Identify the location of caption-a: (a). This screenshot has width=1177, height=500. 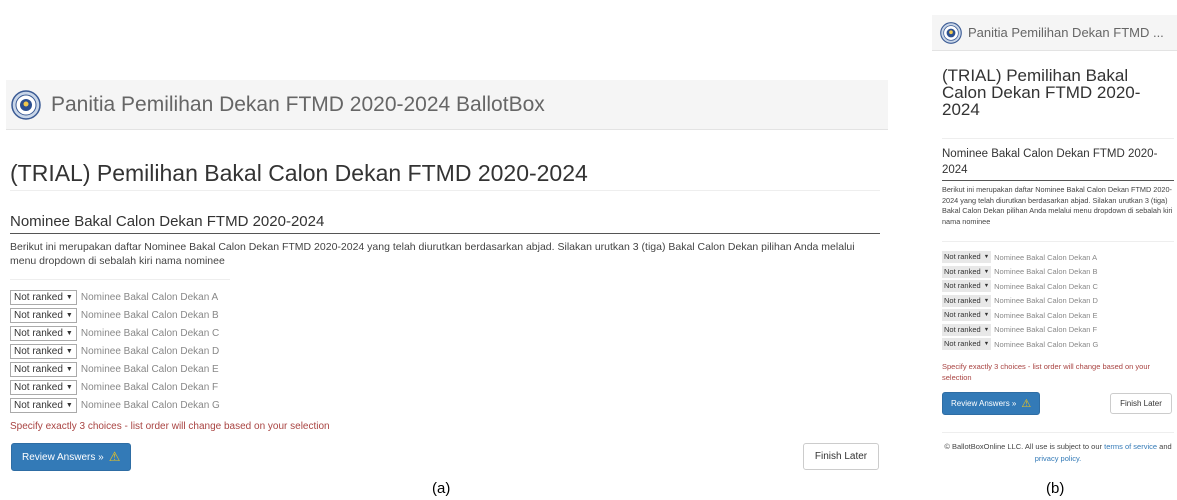
(441, 488).